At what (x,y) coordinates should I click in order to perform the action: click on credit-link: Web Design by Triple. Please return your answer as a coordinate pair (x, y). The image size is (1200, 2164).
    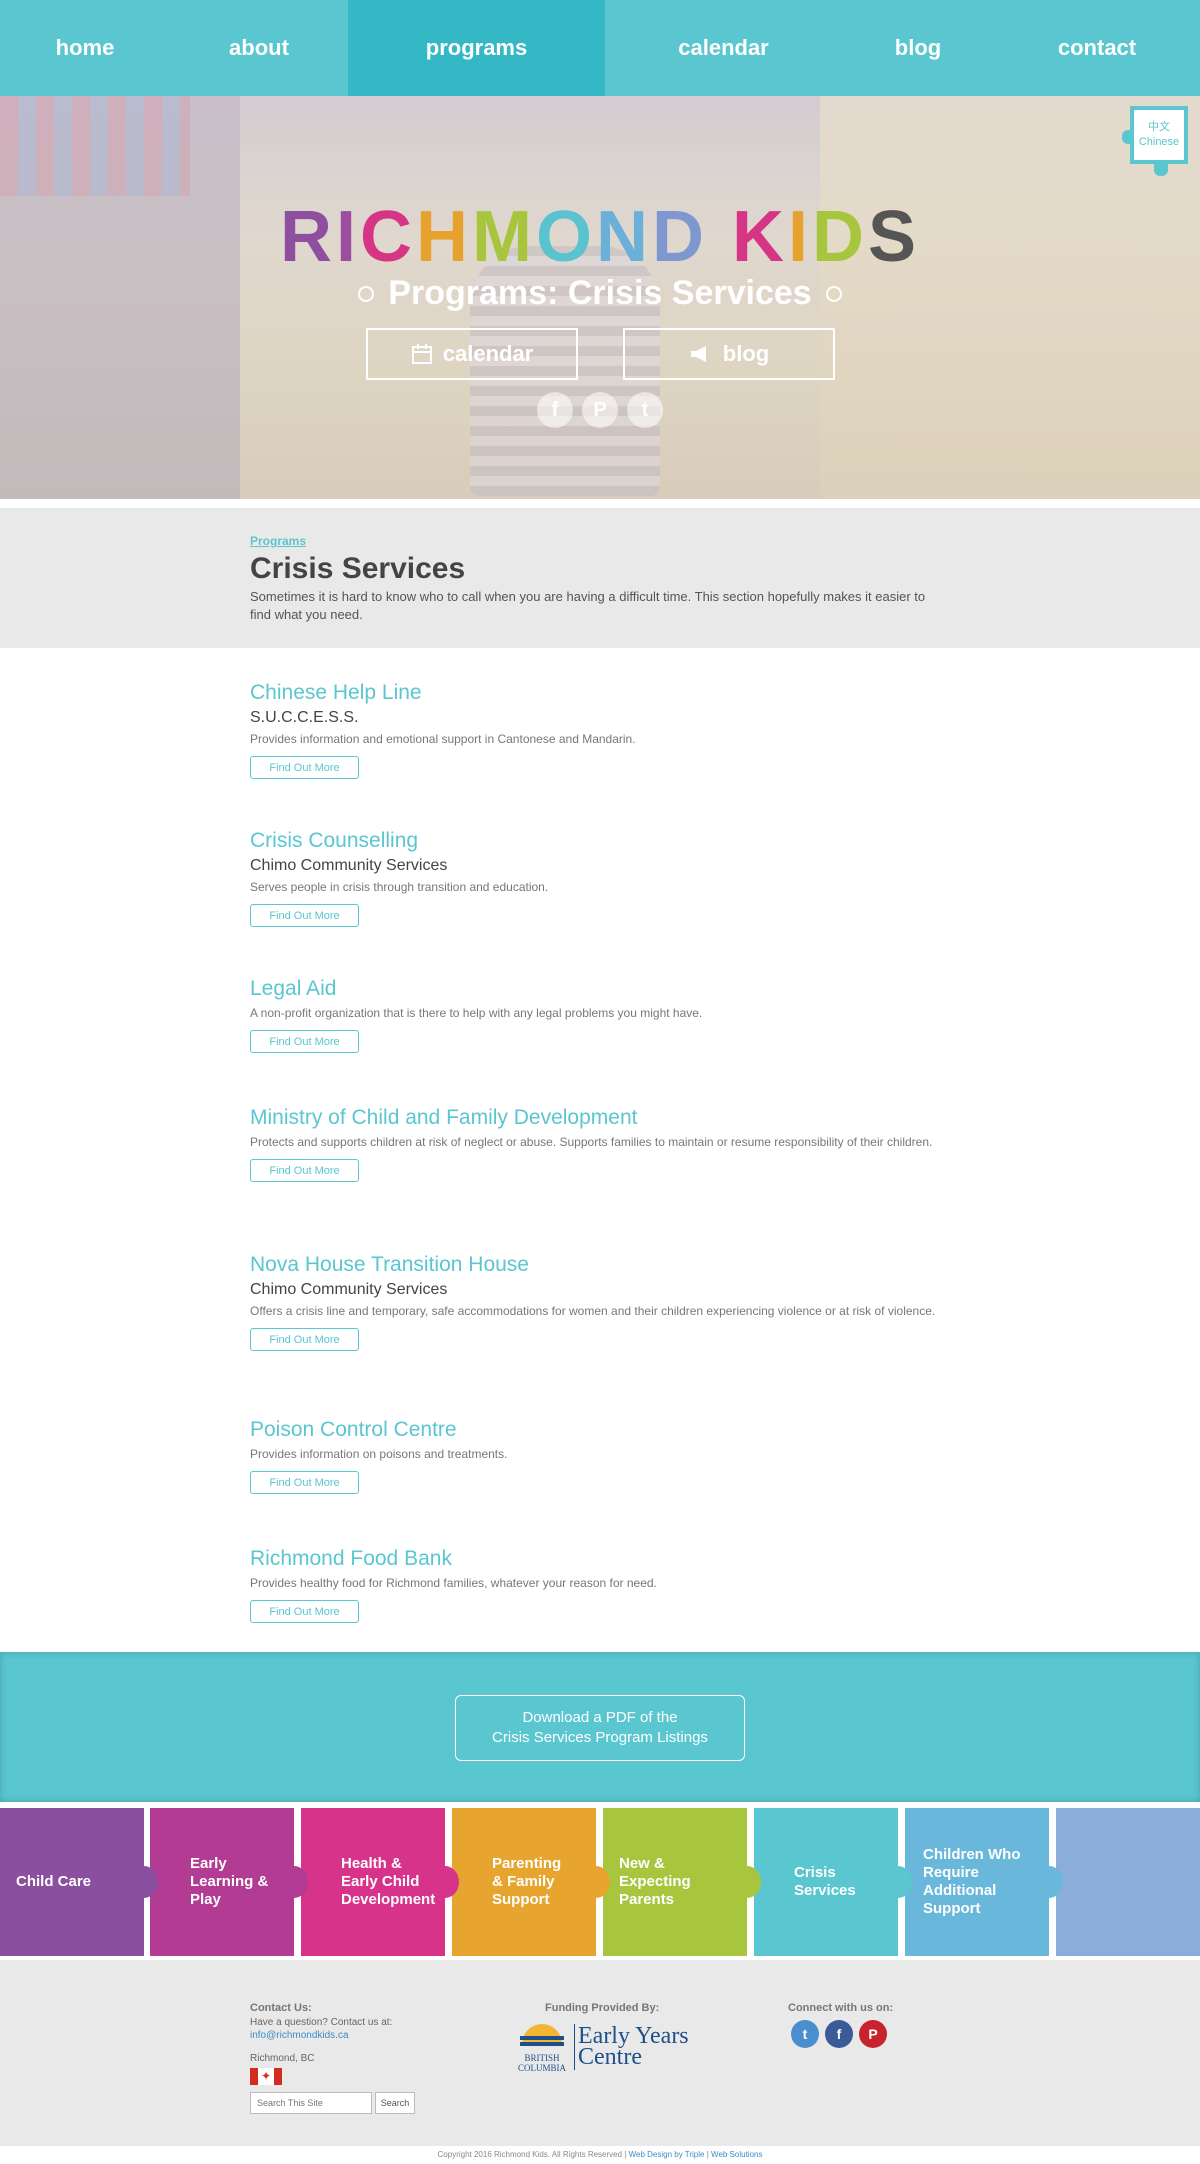
    Looking at the image, I should click on (667, 2154).